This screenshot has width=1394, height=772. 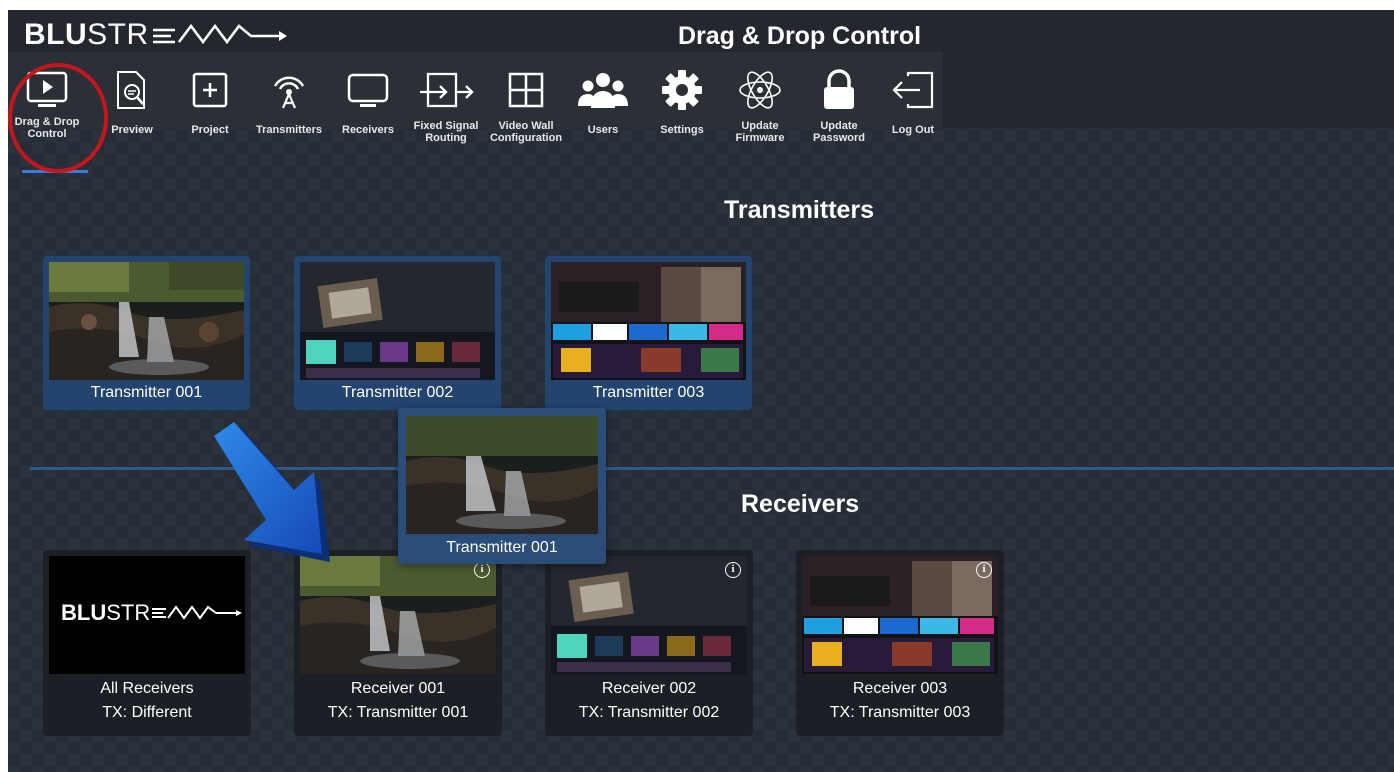 What do you see at coordinates (210, 130) in the screenshot?
I see `nav-label: Project` at bounding box center [210, 130].